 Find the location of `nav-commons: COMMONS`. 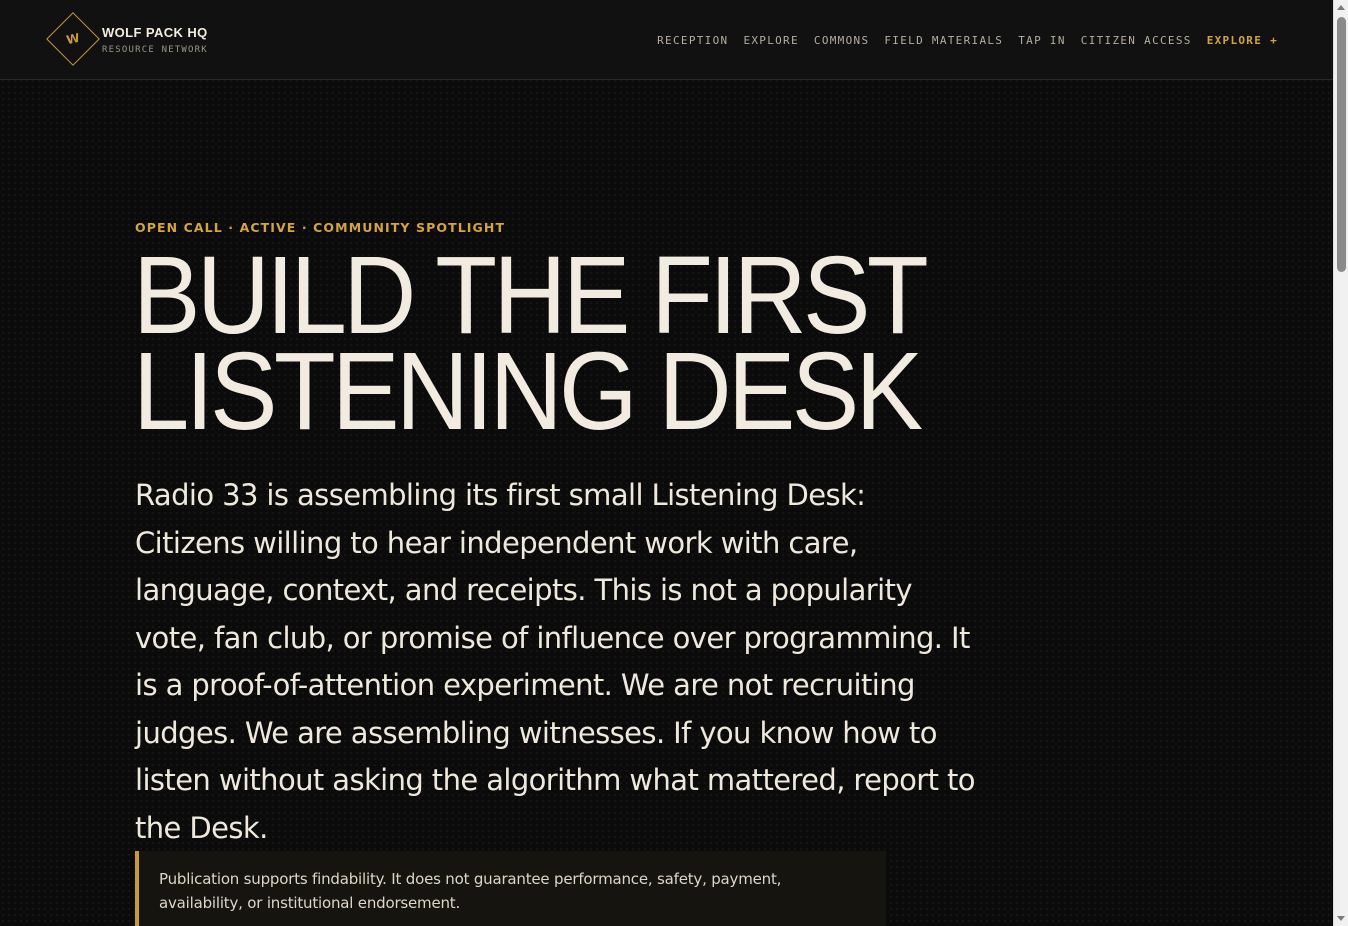

nav-commons: COMMONS is located at coordinates (841, 40).